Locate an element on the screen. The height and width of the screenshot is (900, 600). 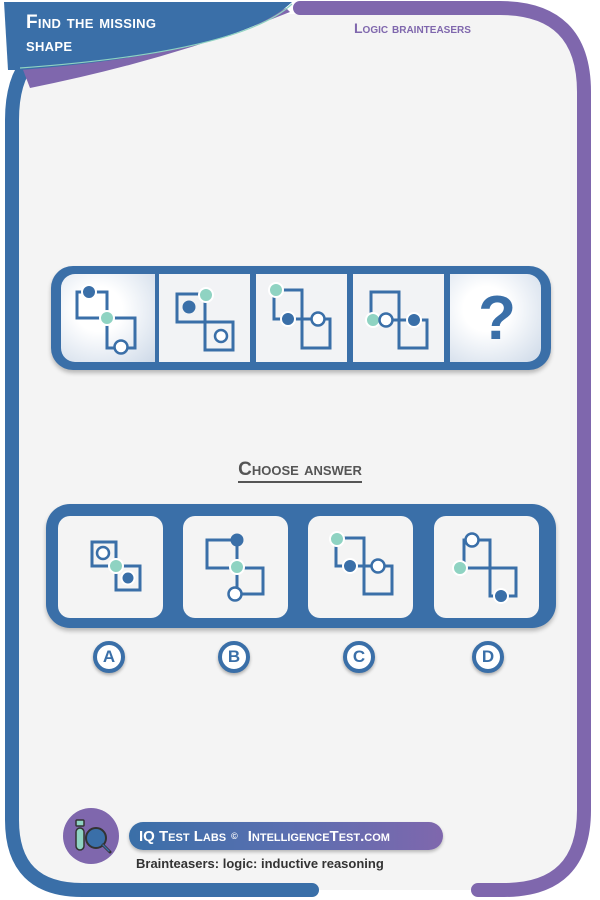
sequence-cell-missing: ? is located at coordinates (494, 318).